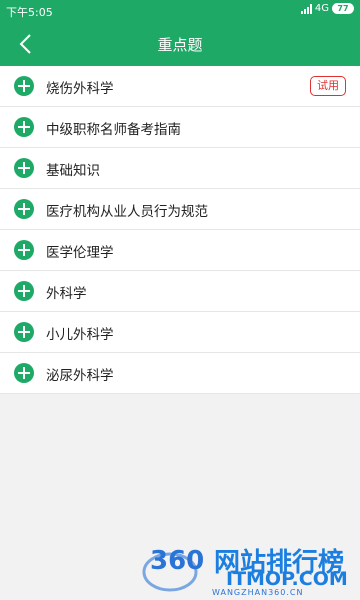  I want to click on list-item-label: 中级职称名师备考指南, so click(113, 130).